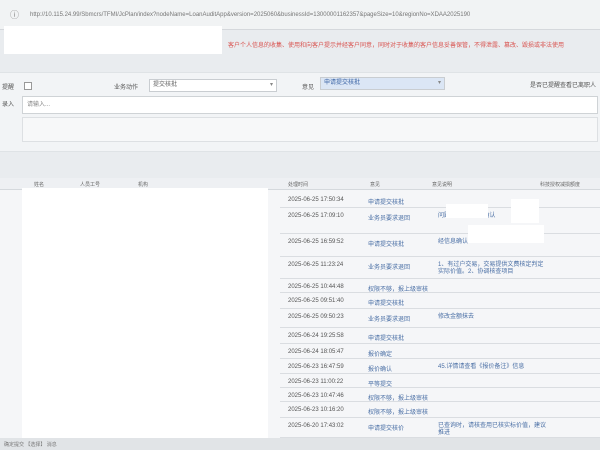 This screenshot has height=450, width=600. Describe the element at coordinates (308, 88) in the screenshot. I see `opinion-label: 意见` at that location.